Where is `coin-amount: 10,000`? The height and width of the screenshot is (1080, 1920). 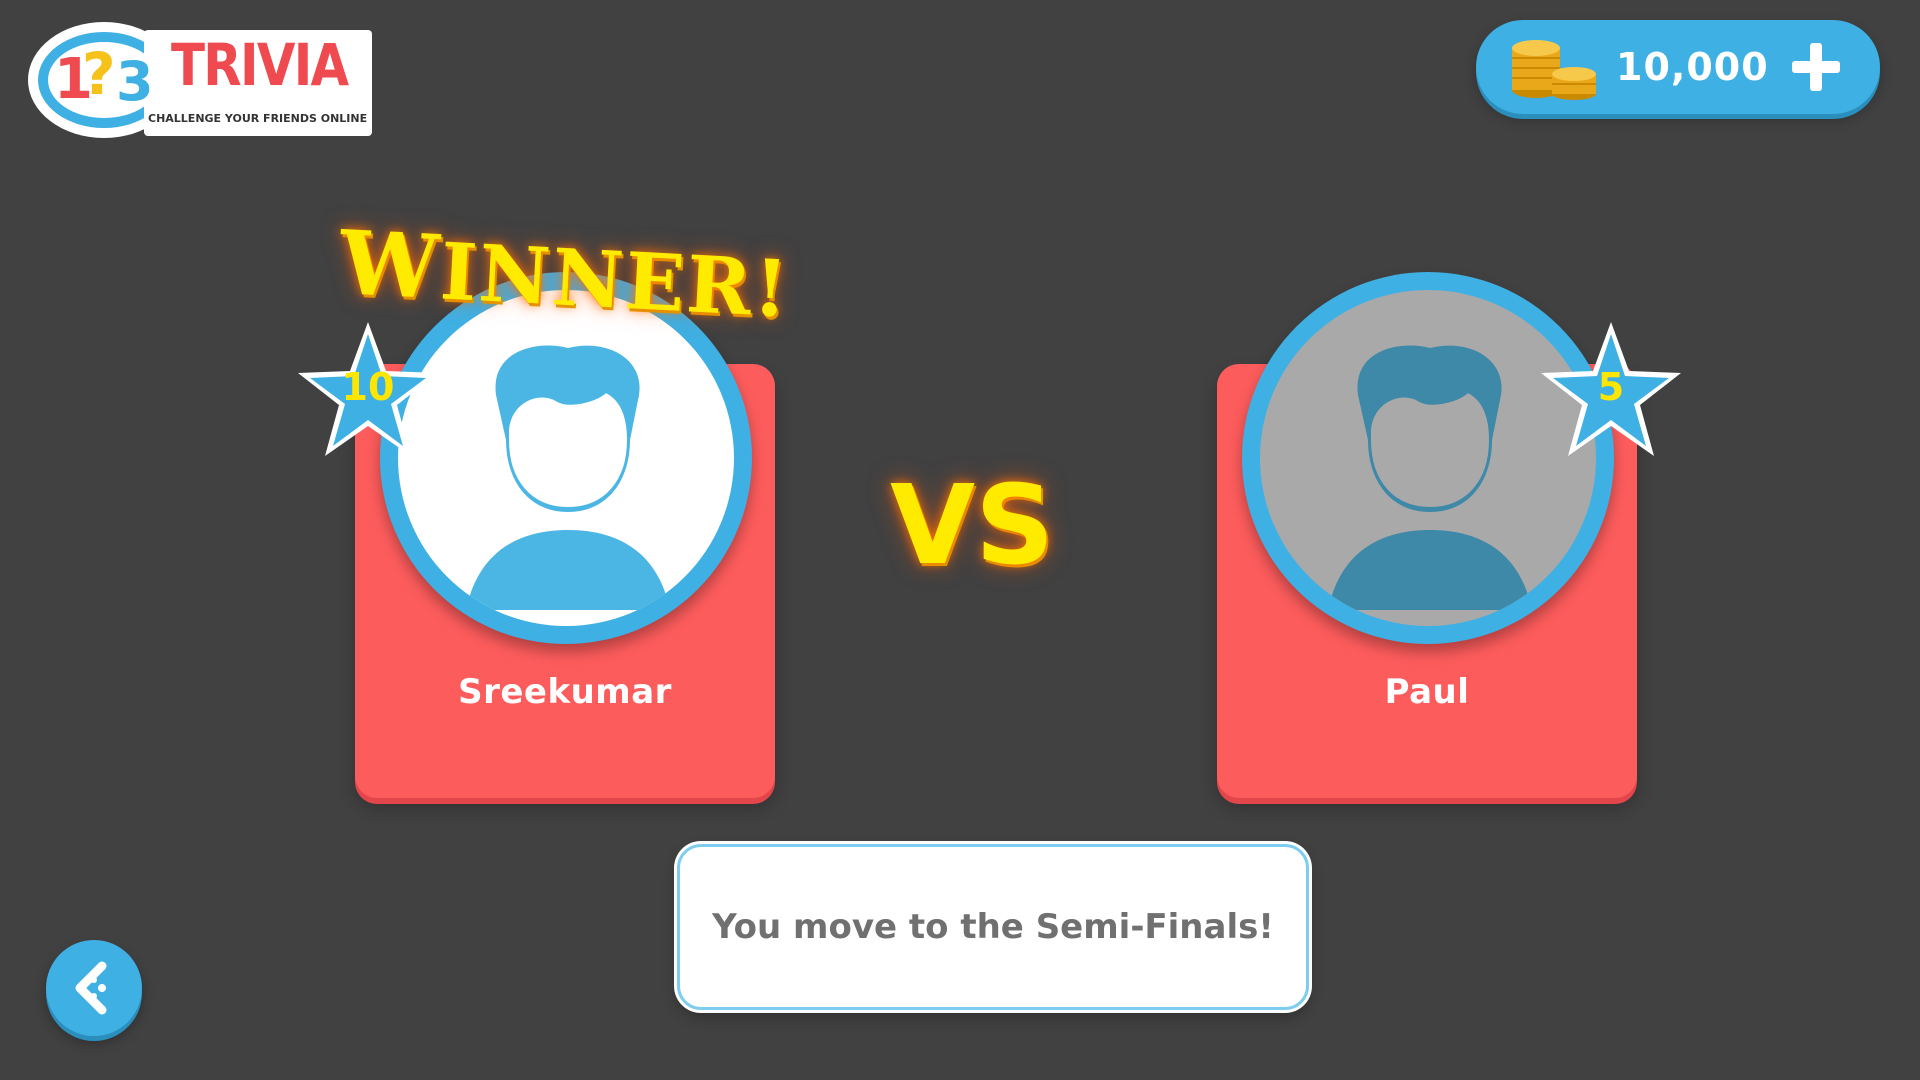
coin-amount: 10,000 is located at coordinates (1692, 67).